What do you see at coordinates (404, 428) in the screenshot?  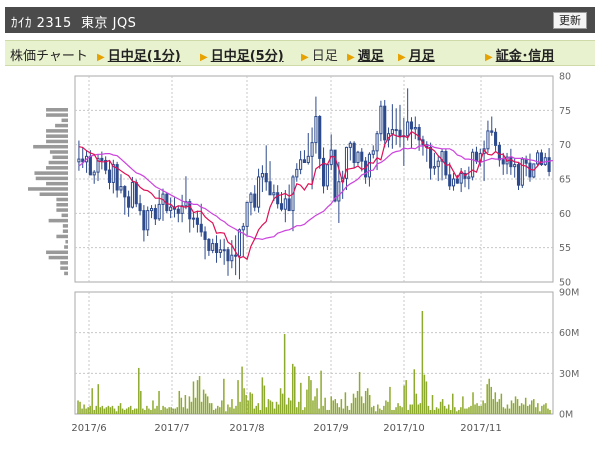 I see `x-tick-label: 2017/10` at bounding box center [404, 428].